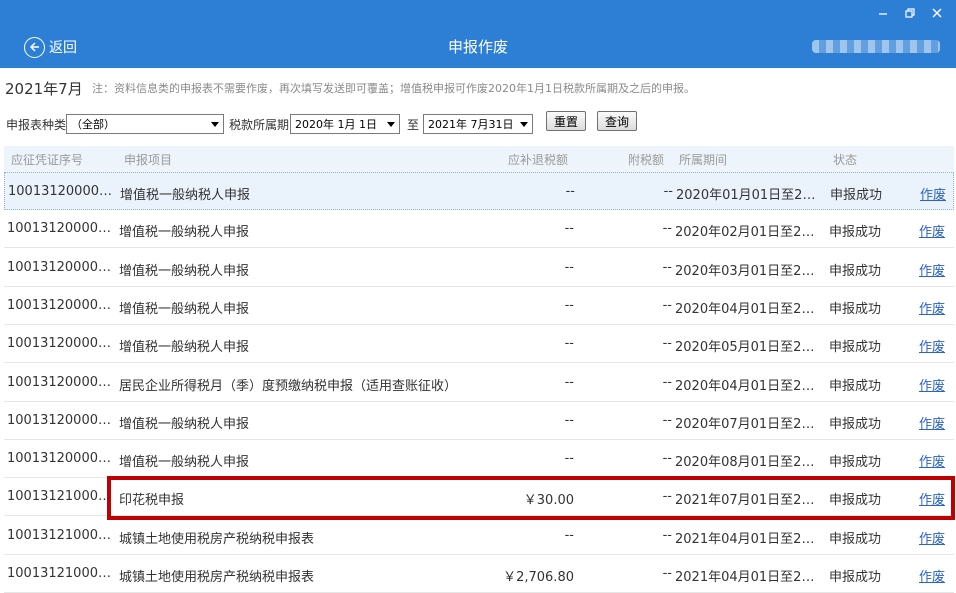  Describe the element at coordinates (566, 121) in the screenshot. I see `reset-button: 重置` at that location.